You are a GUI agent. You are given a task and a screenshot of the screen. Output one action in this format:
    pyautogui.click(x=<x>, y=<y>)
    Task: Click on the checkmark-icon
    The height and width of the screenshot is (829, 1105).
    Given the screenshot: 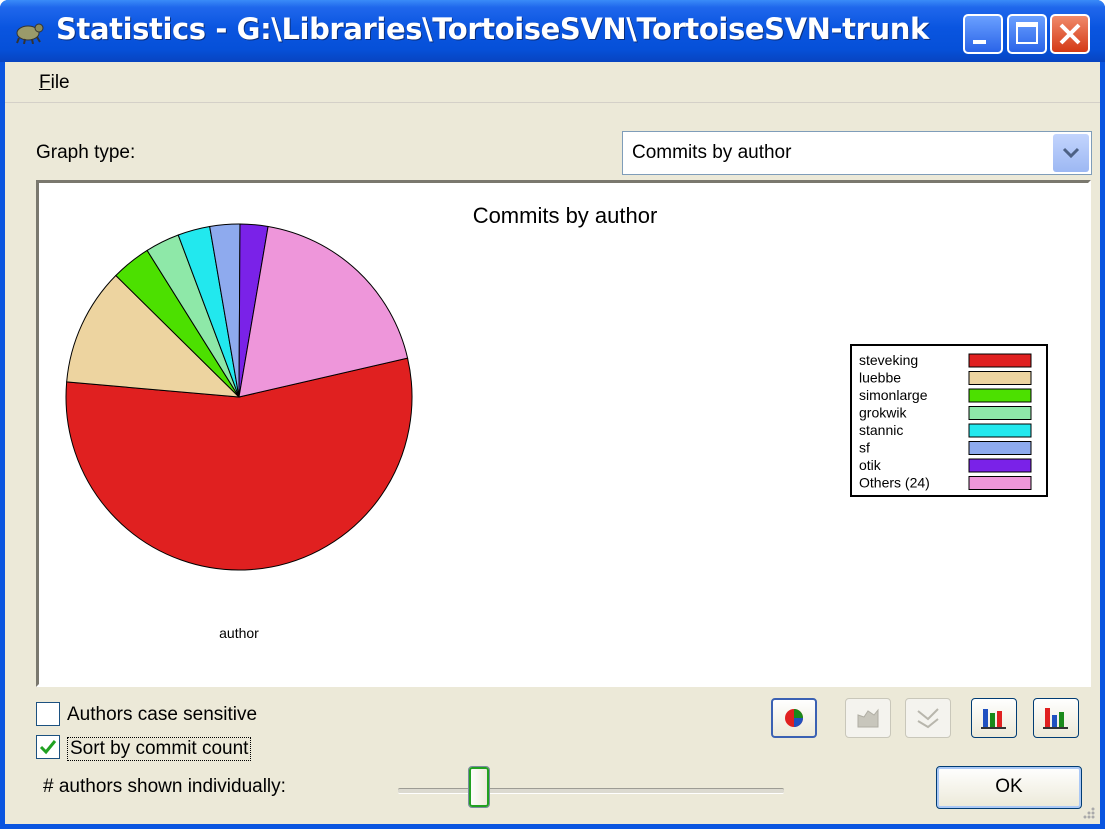 What is the action you would take?
    pyautogui.click(x=48, y=747)
    